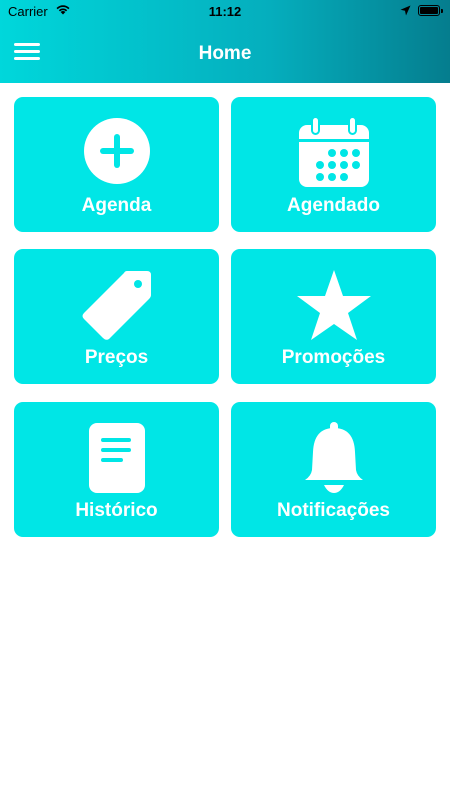 Image resolution: width=450 pixels, height=800 pixels. What do you see at coordinates (333, 357) in the screenshot?
I see `tile-label: Promoções` at bounding box center [333, 357].